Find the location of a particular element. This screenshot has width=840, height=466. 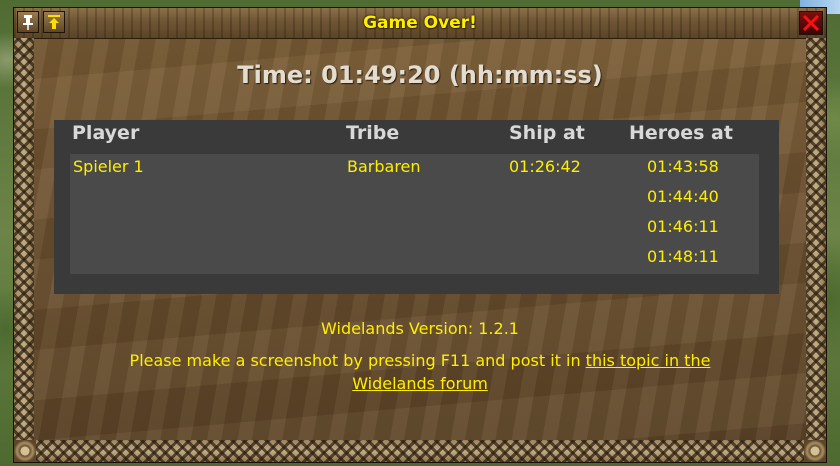

column-header-heroes-at: Heroes at is located at coordinates (681, 133).